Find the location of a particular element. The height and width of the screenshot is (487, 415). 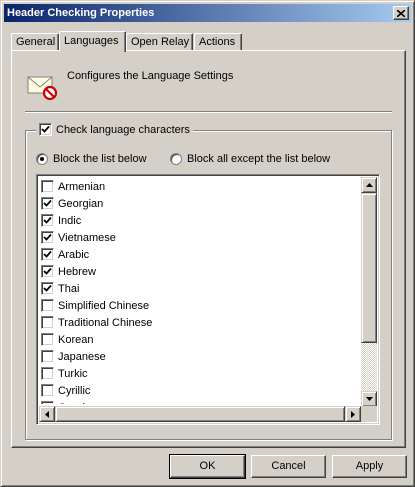

arrow-up-icon is located at coordinates (369, 185).